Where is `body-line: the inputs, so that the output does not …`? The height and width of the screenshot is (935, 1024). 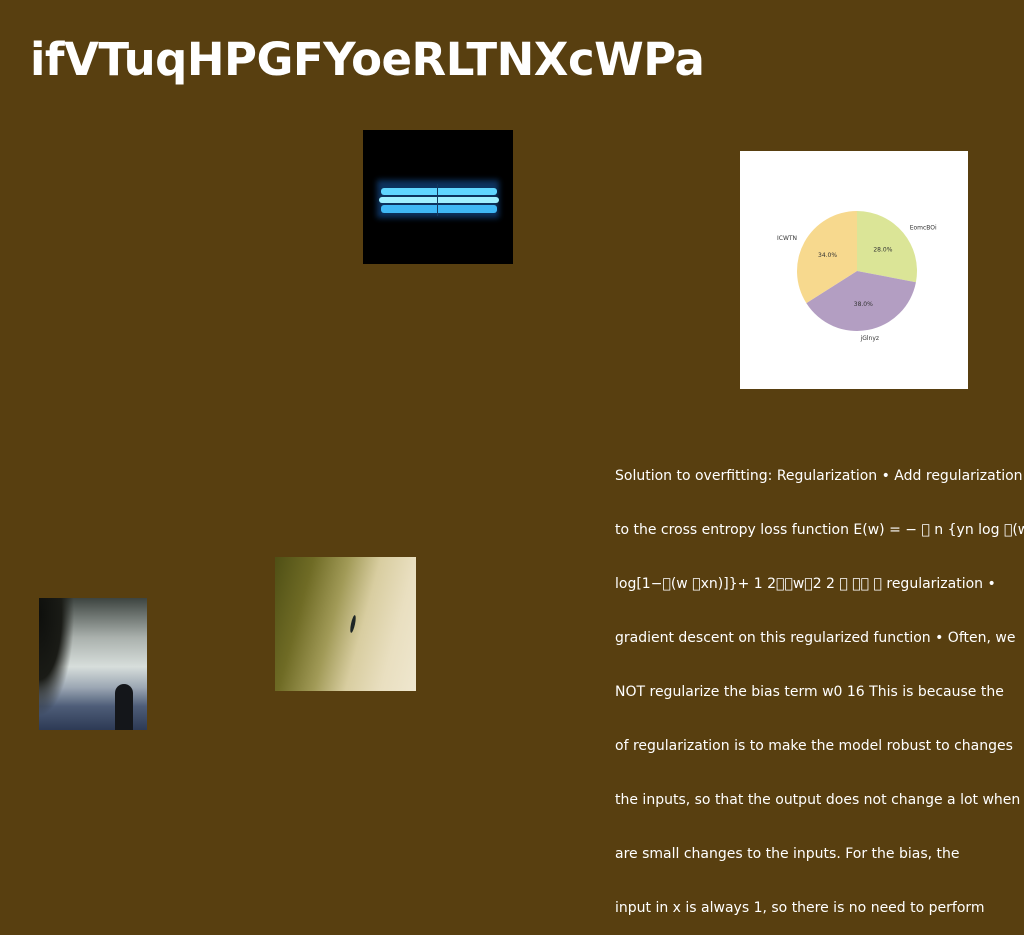 body-line: the inputs, so that the output does not … is located at coordinates (818, 800).